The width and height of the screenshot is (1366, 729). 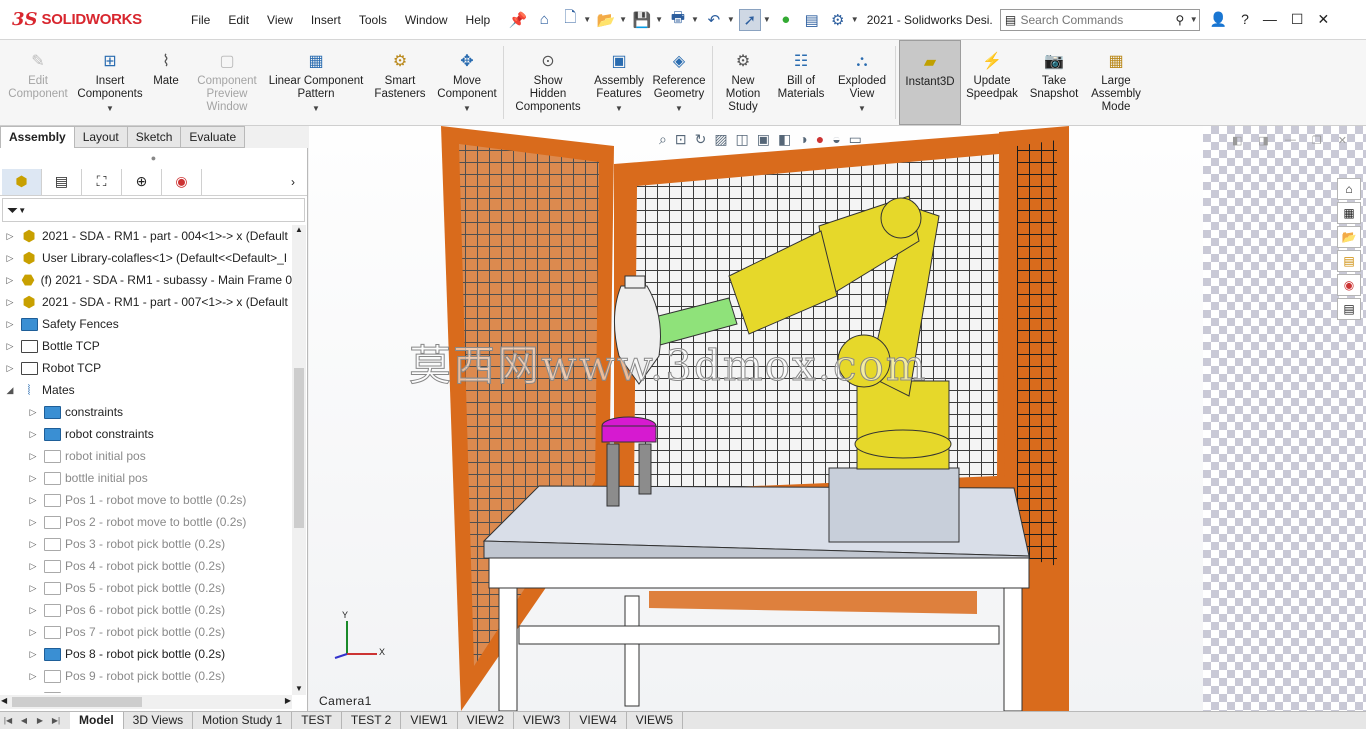 I want to click on tree-item: ▷ Pos 8 - robot pick bottle (0.2s), so click(x=146, y=654).